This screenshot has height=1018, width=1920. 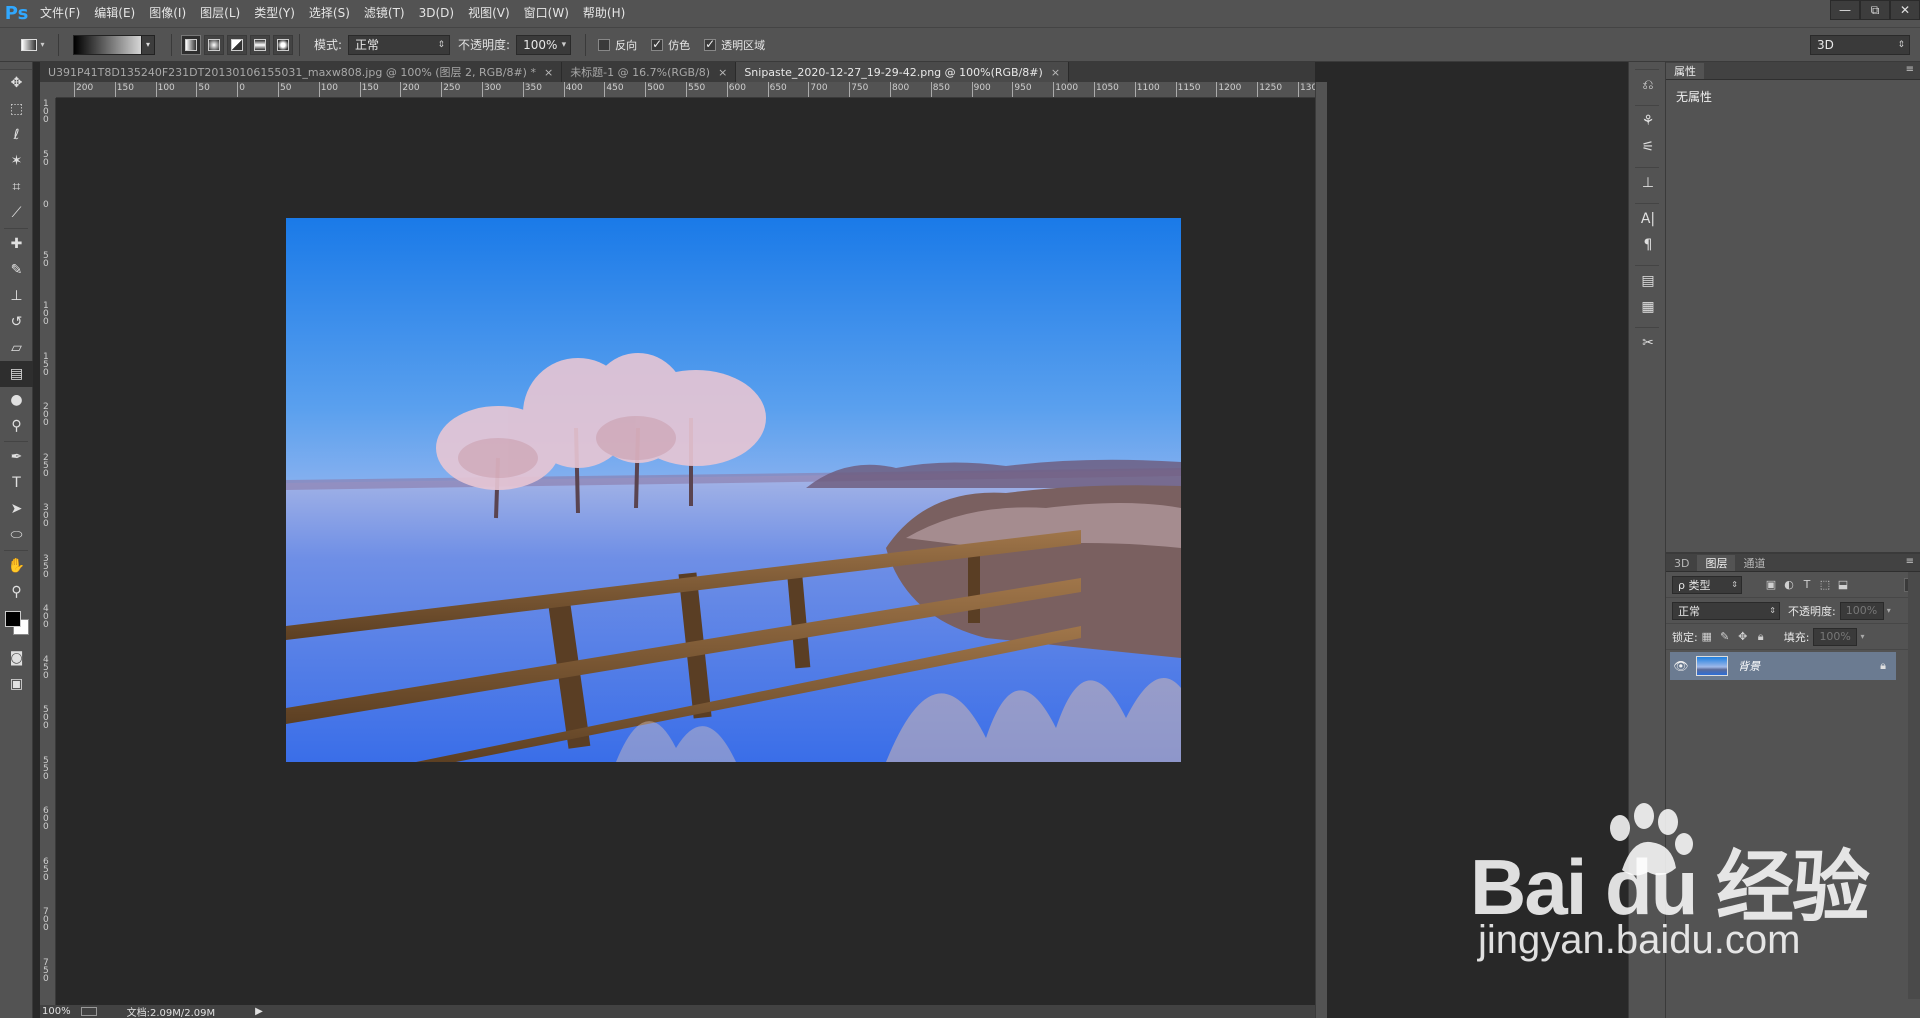 I want to click on canvas-vertical-scrollbar, so click(x=1321, y=550).